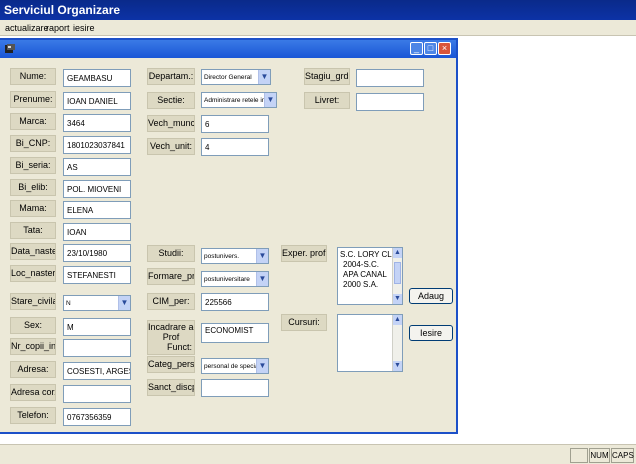 The image size is (636, 464). Describe the element at coordinates (430, 48) in the screenshot. I see `maximize-button: □` at that location.